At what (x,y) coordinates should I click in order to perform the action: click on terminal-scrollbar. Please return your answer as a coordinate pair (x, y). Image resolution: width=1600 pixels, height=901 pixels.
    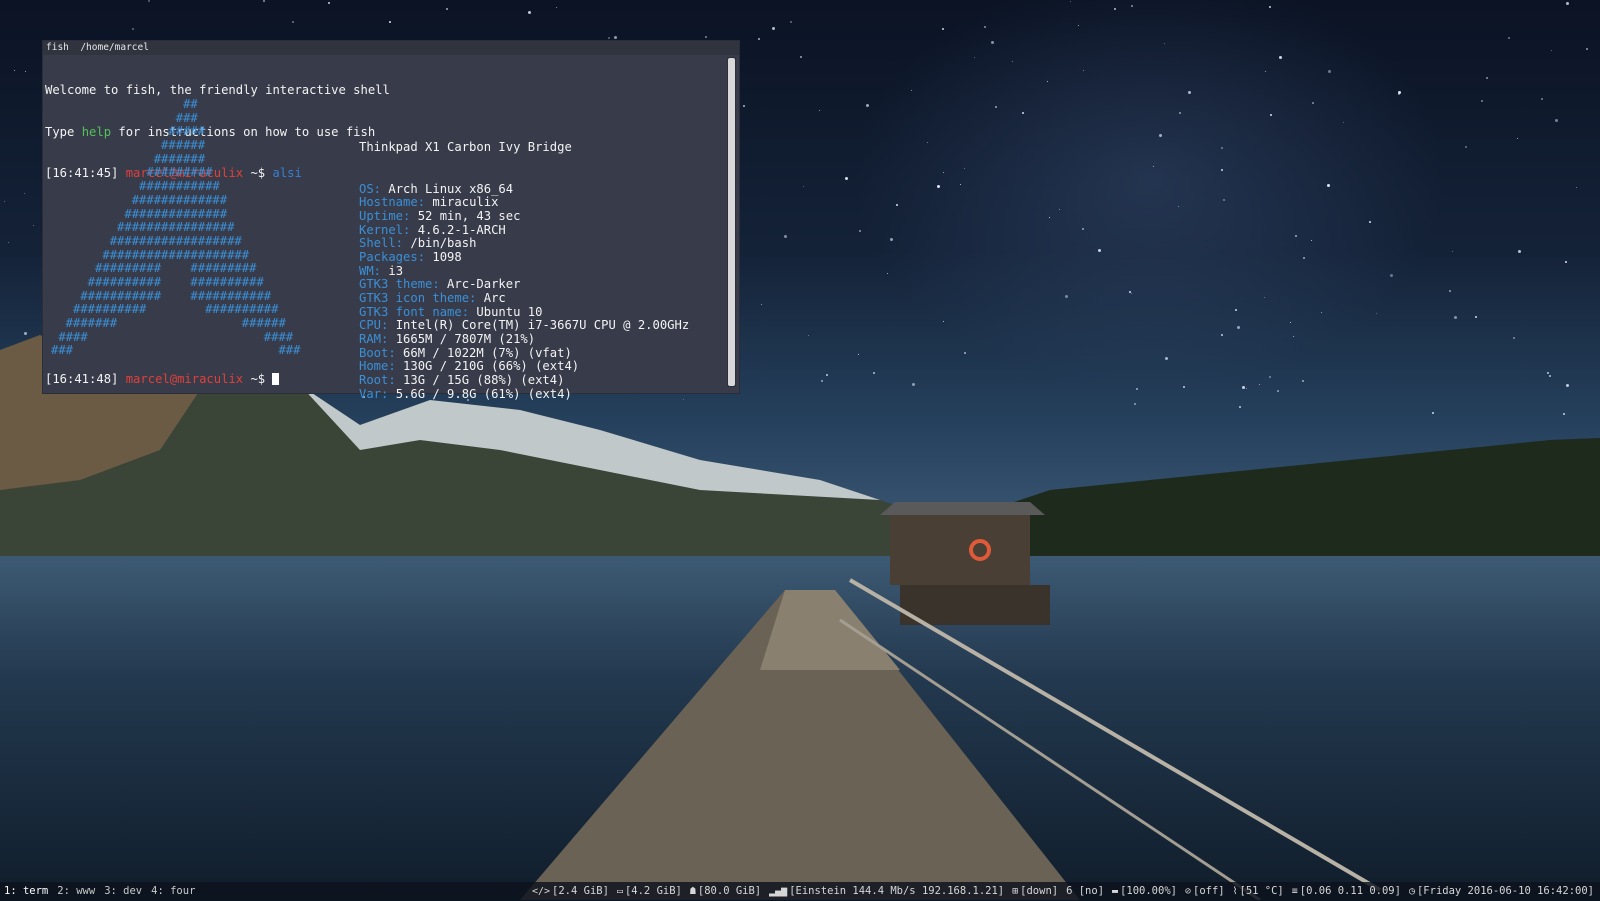
    Looking at the image, I should click on (731, 222).